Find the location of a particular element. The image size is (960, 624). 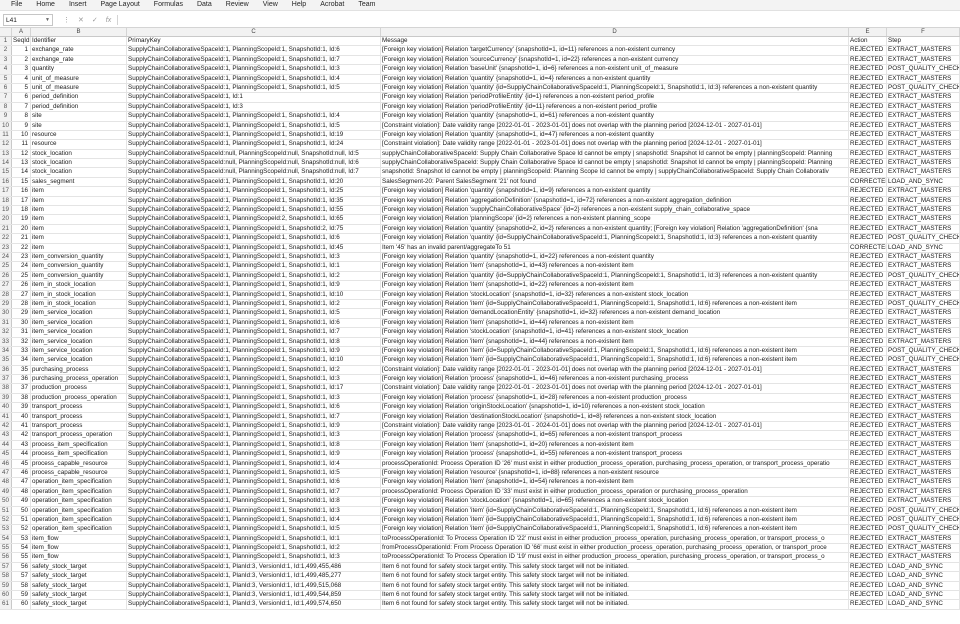

row-number: 11 is located at coordinates (6, 135).